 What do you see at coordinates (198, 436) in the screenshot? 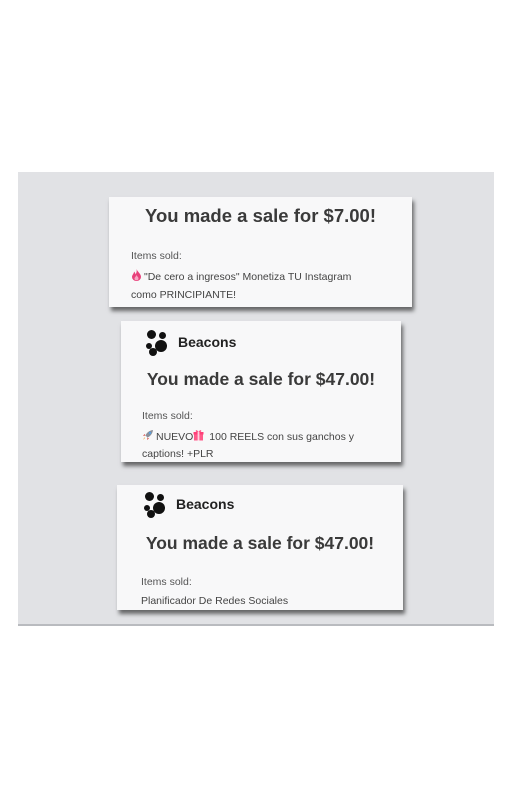
I see `gift-icon` at bounding box center [198, 436].